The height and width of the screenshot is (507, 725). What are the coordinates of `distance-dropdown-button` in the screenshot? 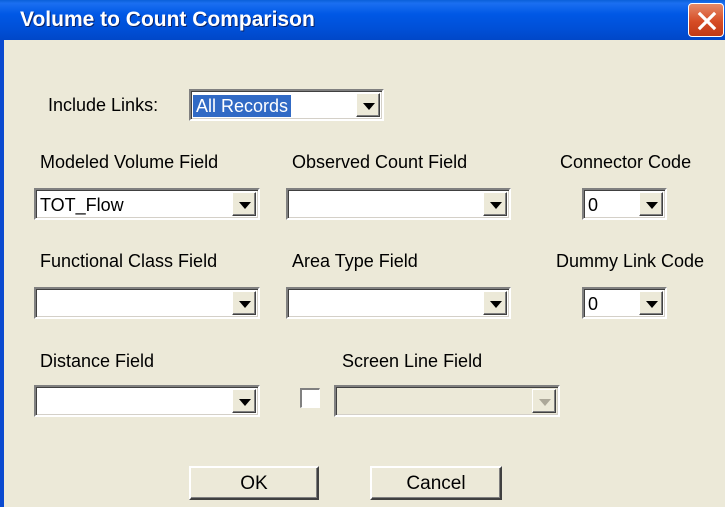 It's located at (244, 401).